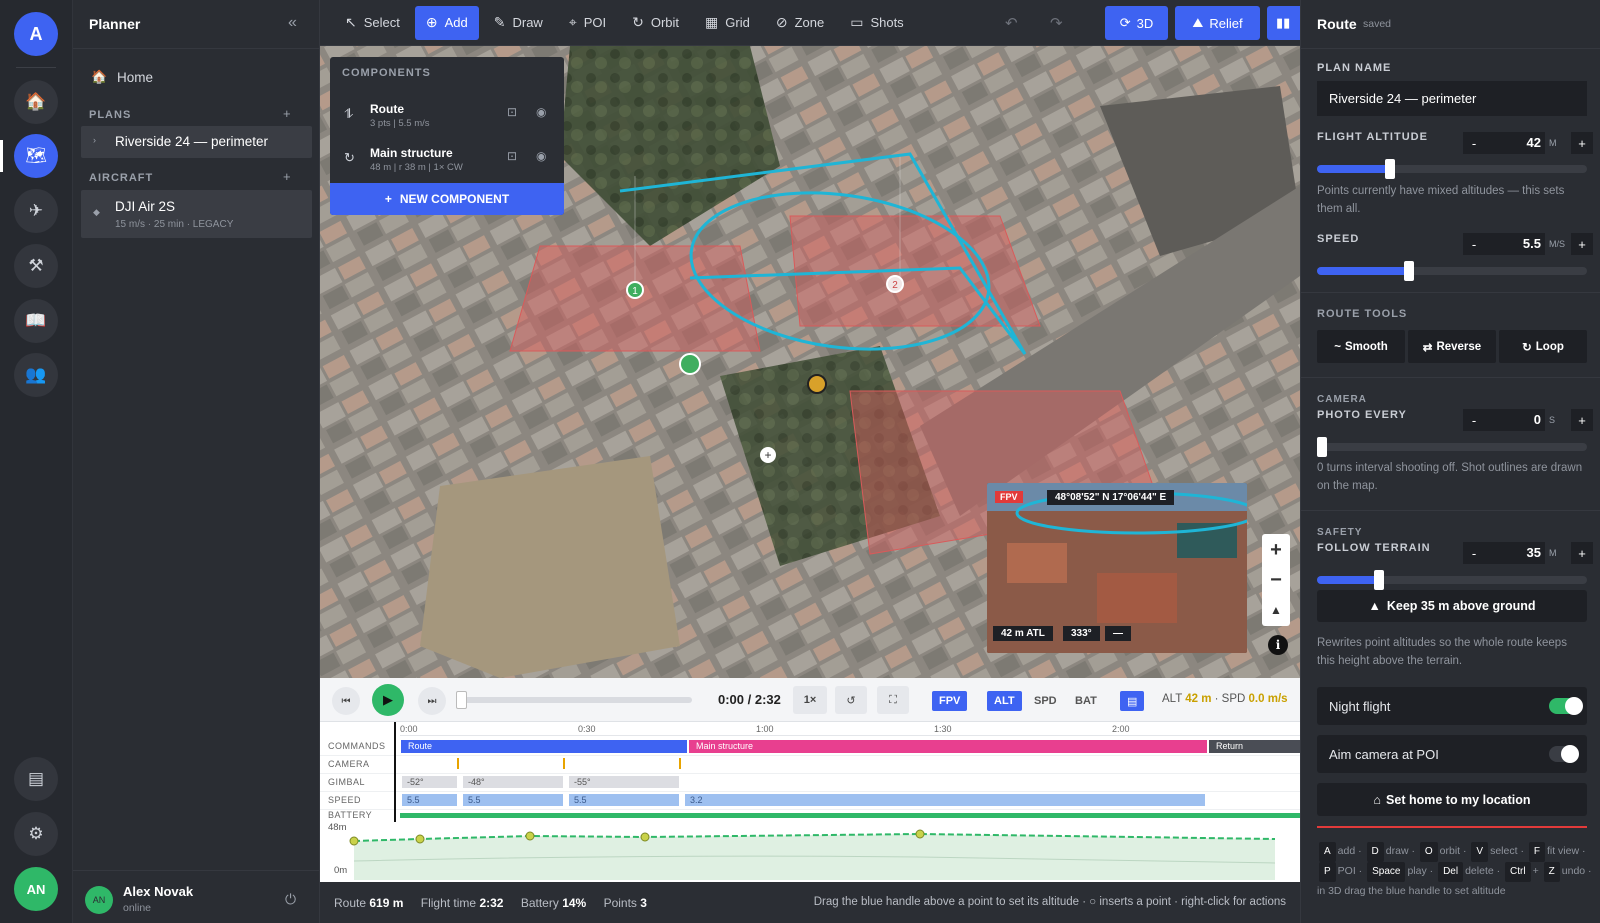  What do you see at coordinates (1515, 420) in the screenshot?
I see `photo-interval-value: 0` at bounding box center [1515, 420].